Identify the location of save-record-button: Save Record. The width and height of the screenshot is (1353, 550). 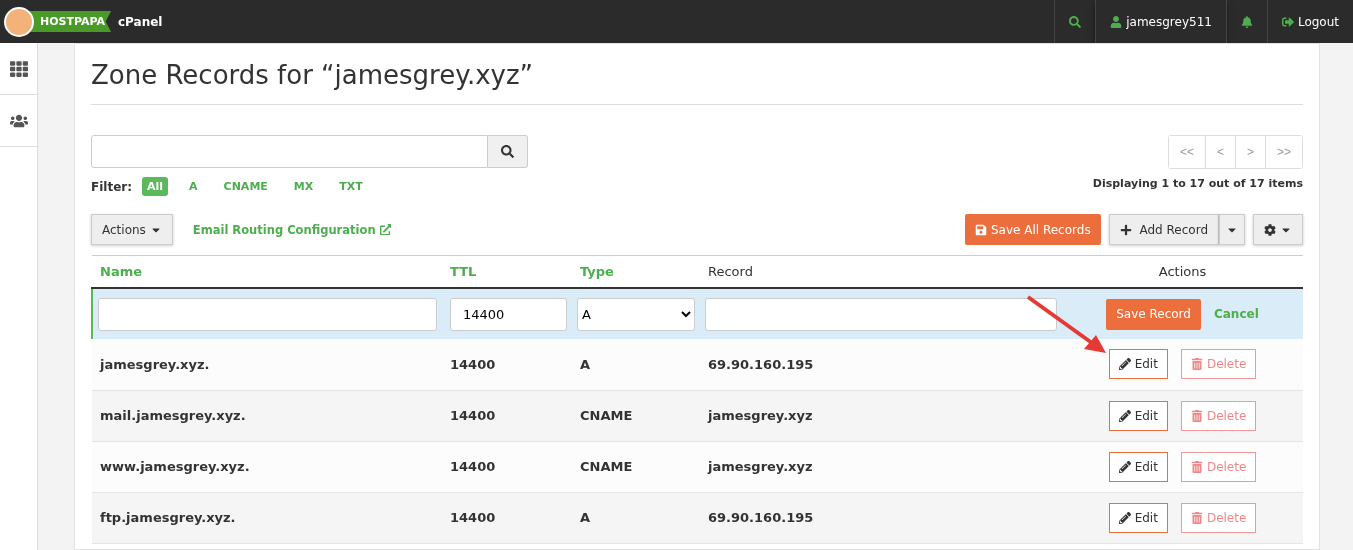
(1153, 314).